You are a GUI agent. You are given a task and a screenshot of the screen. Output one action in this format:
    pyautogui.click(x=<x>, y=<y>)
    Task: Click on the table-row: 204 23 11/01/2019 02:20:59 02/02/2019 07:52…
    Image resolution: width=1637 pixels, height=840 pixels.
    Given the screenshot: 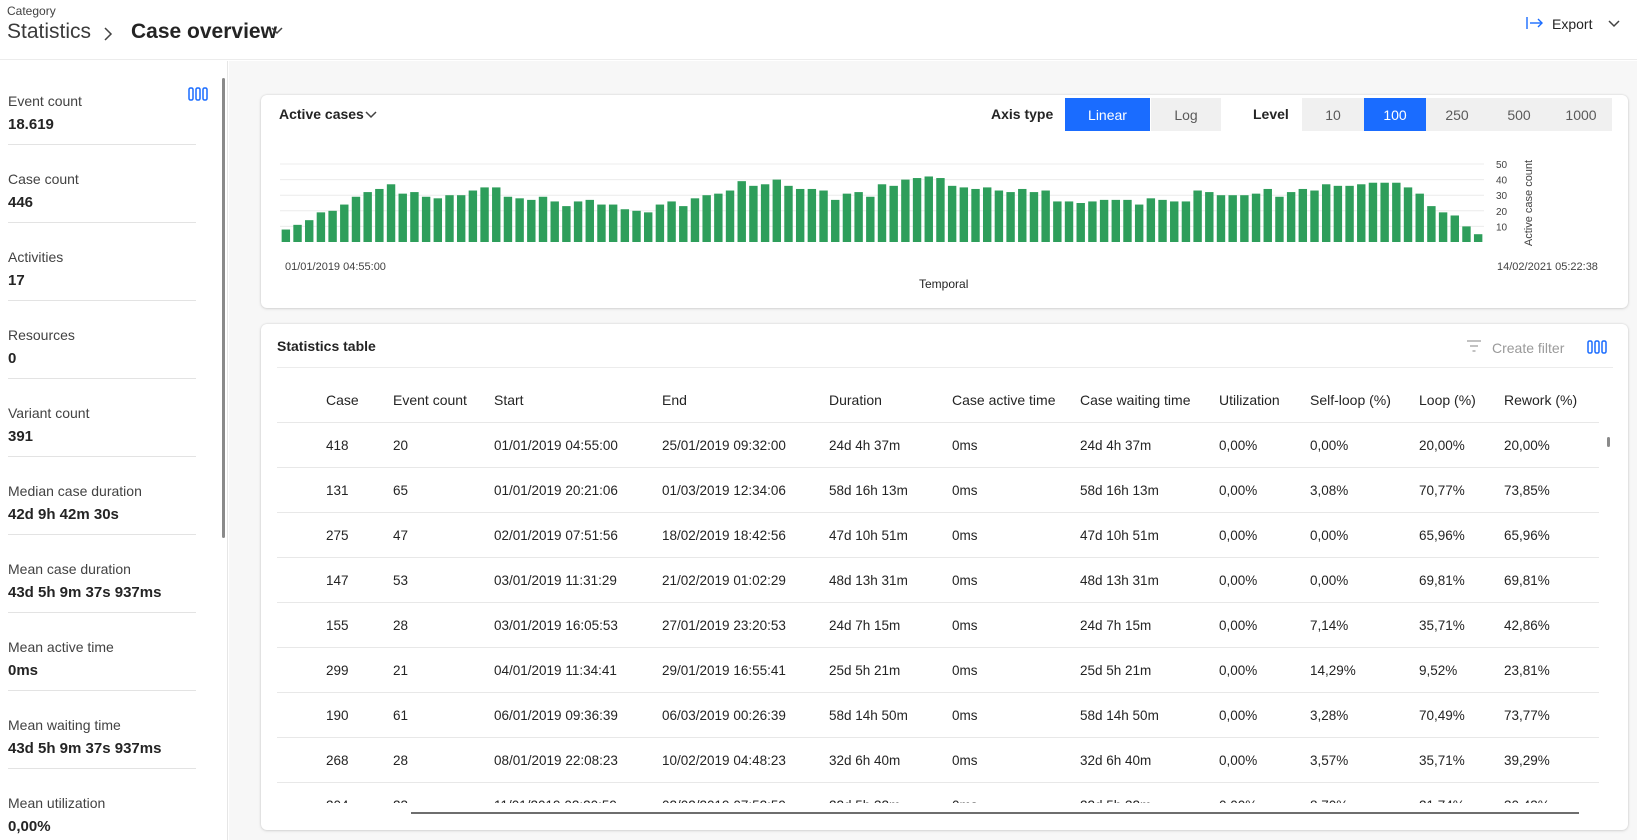 What is the action you would take?
    pyautogui.click(x=938, y=792)
    